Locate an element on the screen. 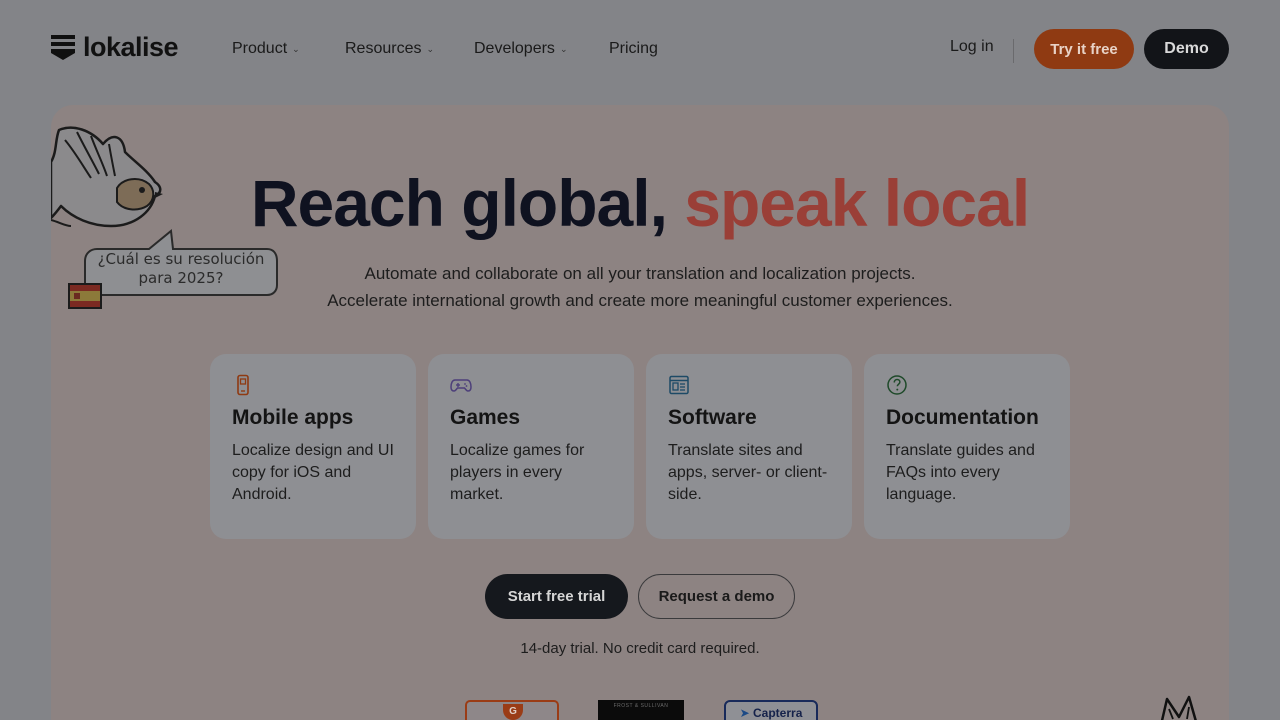 This screenshot has height=720, width=1280. nav-pricing-label: Pricing is located at coordinates (633, 48).